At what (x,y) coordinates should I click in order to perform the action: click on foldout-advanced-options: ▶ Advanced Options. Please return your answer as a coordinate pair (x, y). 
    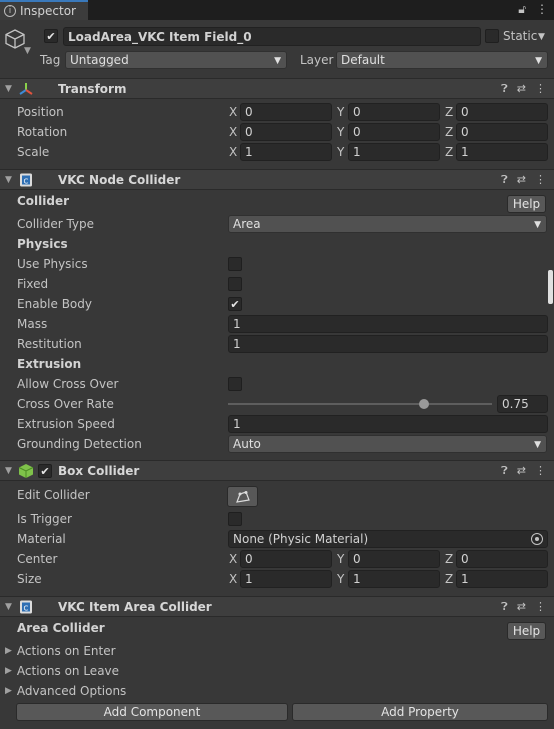
    Looking at the image, I should click on (65, 691).